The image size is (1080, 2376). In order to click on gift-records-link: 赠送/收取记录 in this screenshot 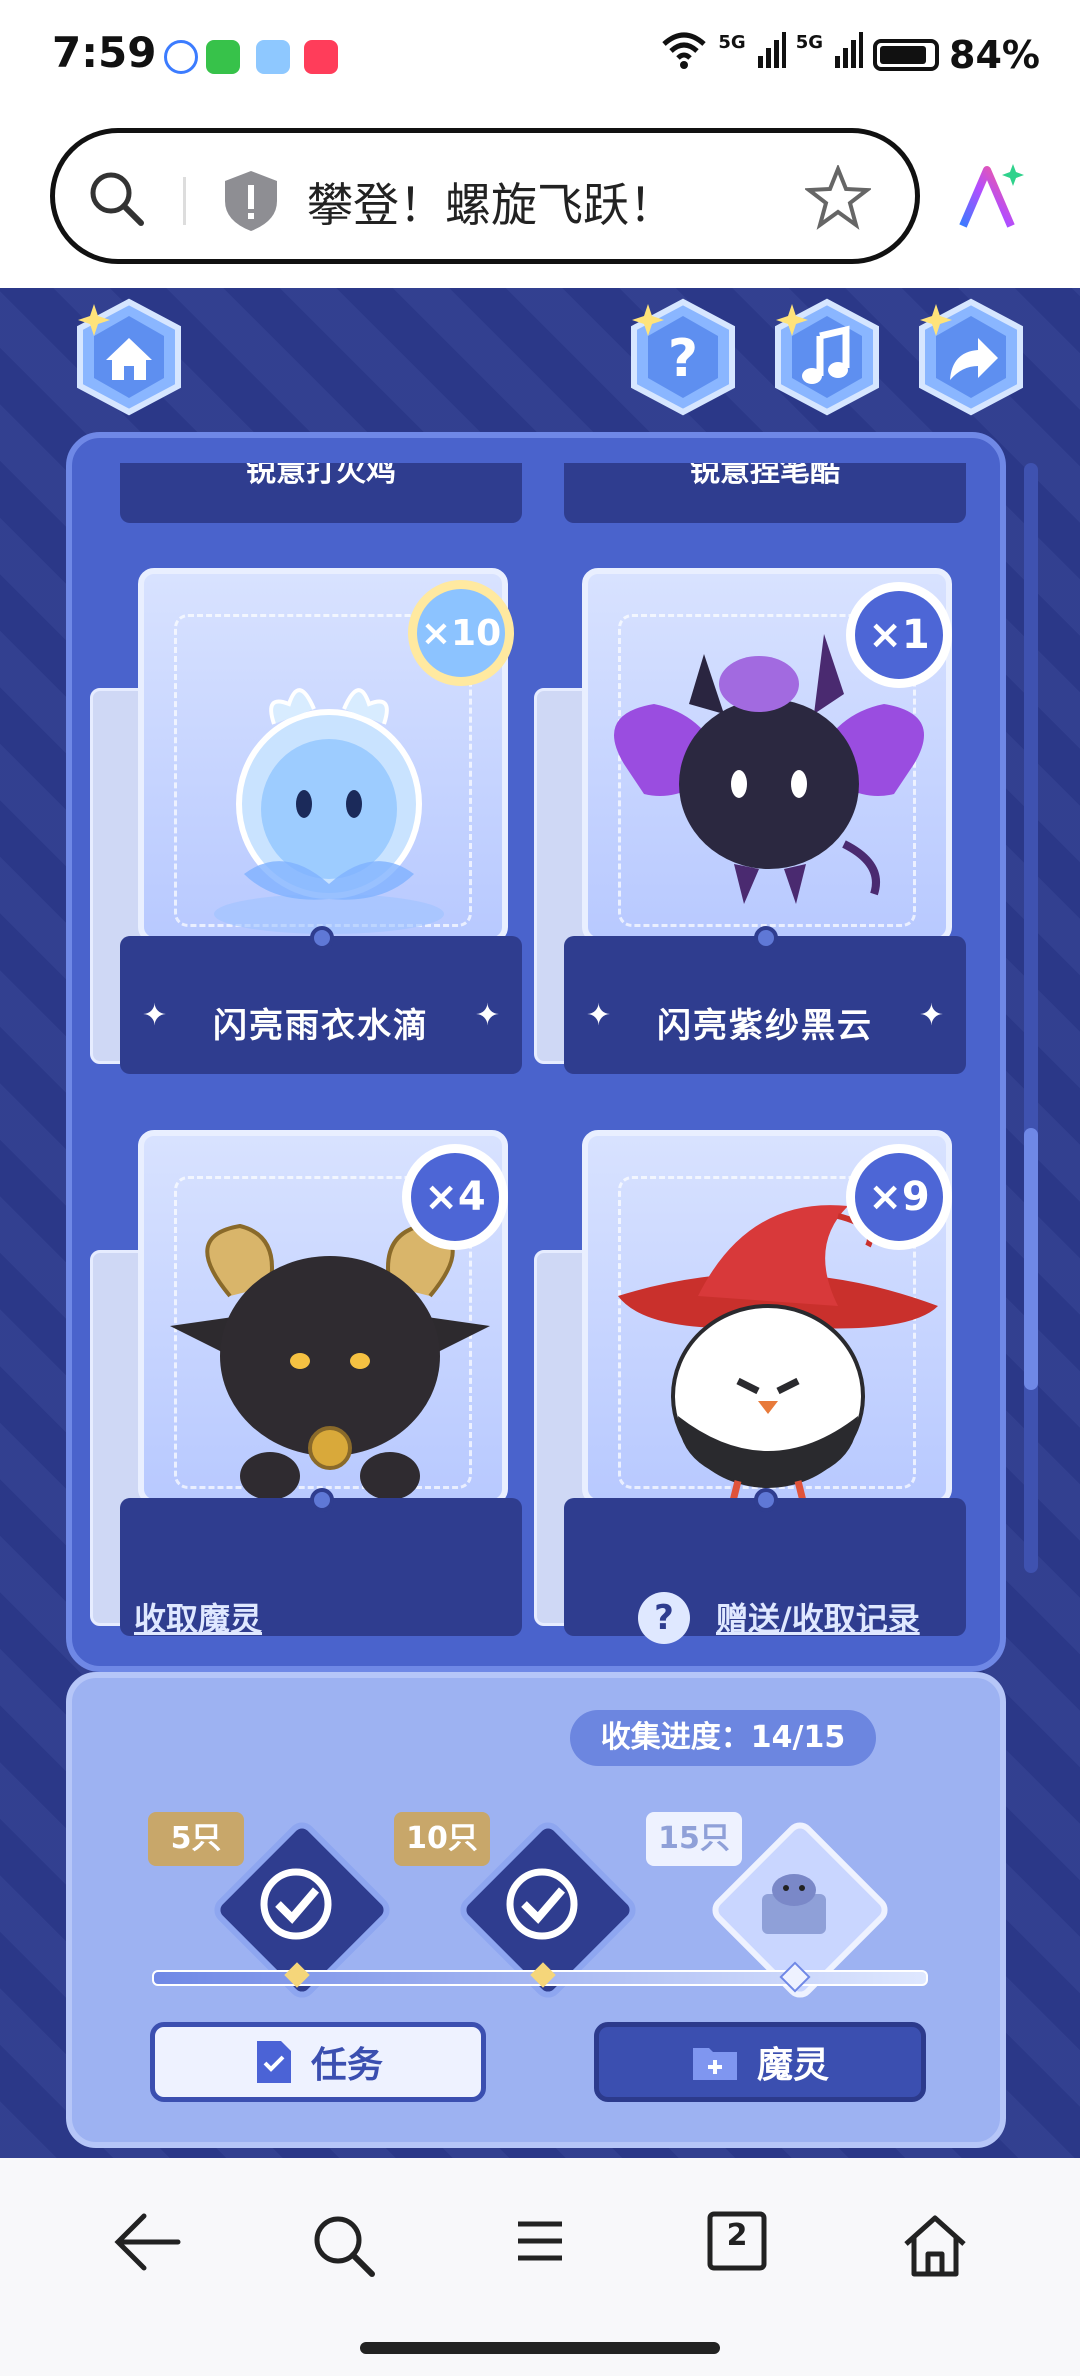, I will do `click(818, 1617)`.